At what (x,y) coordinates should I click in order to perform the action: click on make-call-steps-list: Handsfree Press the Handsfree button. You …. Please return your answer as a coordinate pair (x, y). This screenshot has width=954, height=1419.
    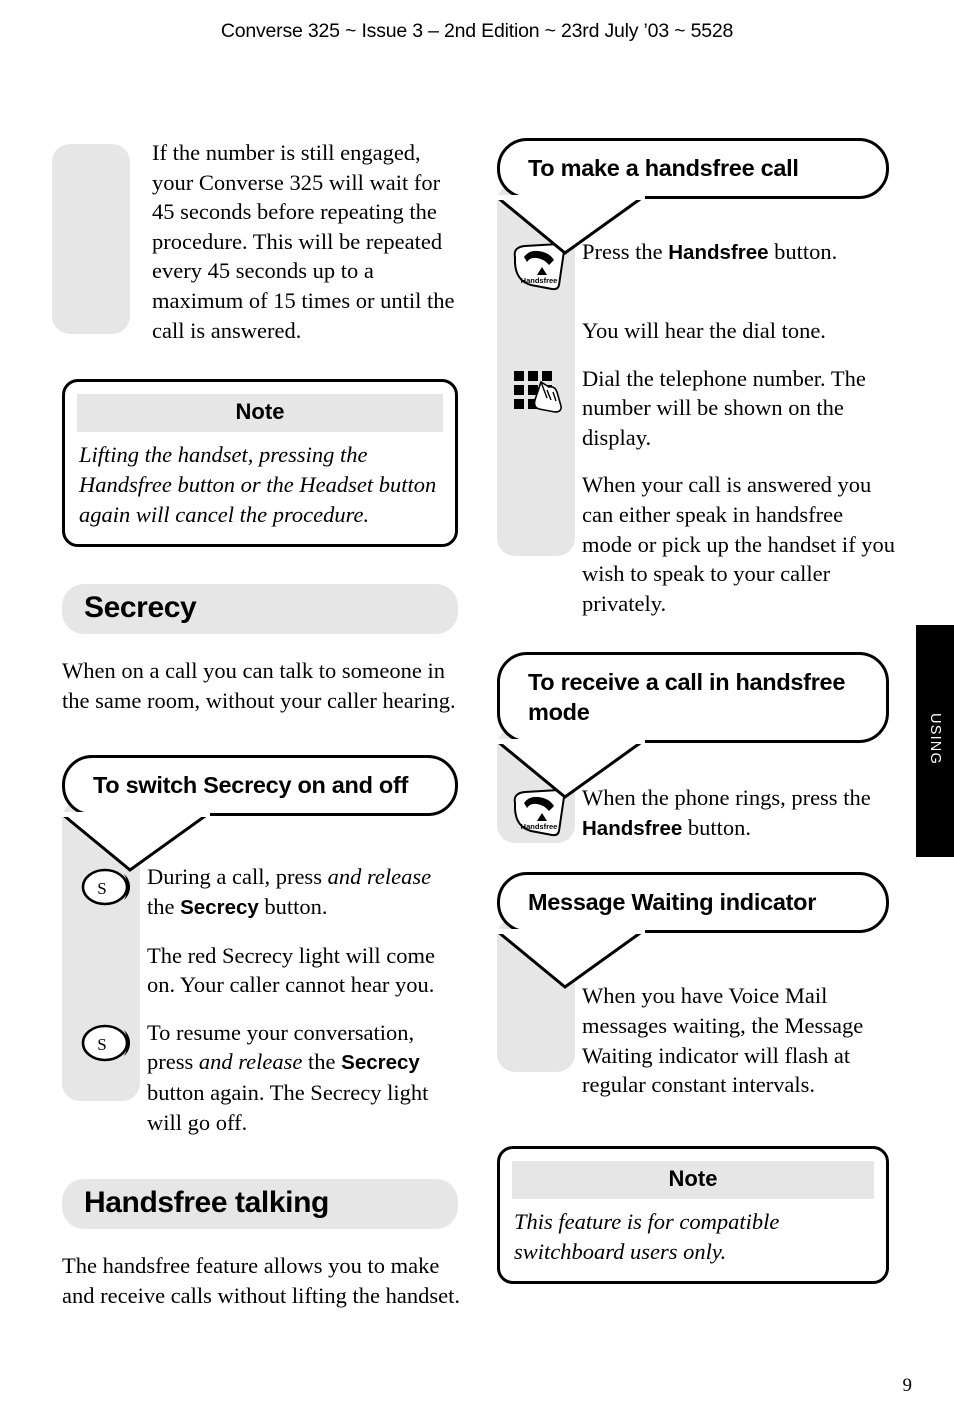
    Looking at the image, I should click on (697, 427).